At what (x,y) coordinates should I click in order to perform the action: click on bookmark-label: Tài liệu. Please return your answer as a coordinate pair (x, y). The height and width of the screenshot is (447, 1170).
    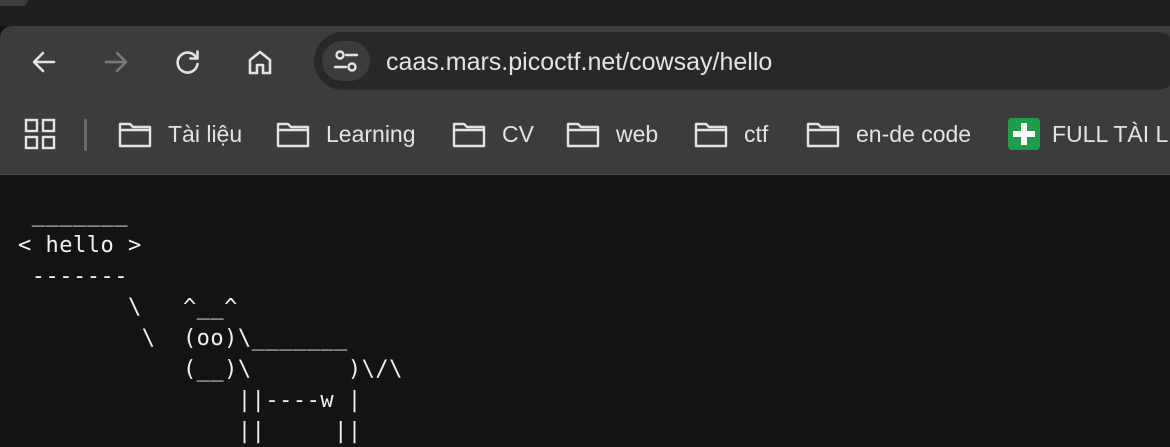
    Looking at the image, I should click on (205, 133).